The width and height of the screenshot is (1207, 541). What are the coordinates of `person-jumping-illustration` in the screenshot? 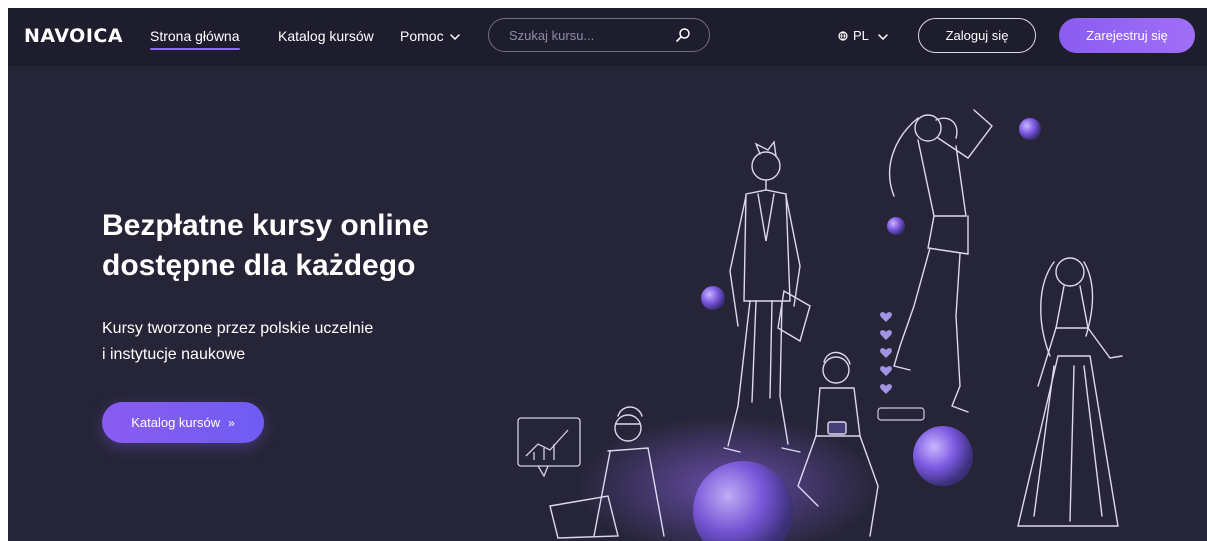 It's located at (941, 261).